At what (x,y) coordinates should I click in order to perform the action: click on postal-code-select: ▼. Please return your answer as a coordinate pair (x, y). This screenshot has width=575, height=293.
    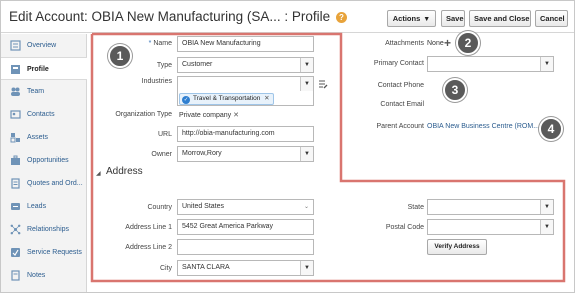
    Looking at the image, I should click on (490, 227).